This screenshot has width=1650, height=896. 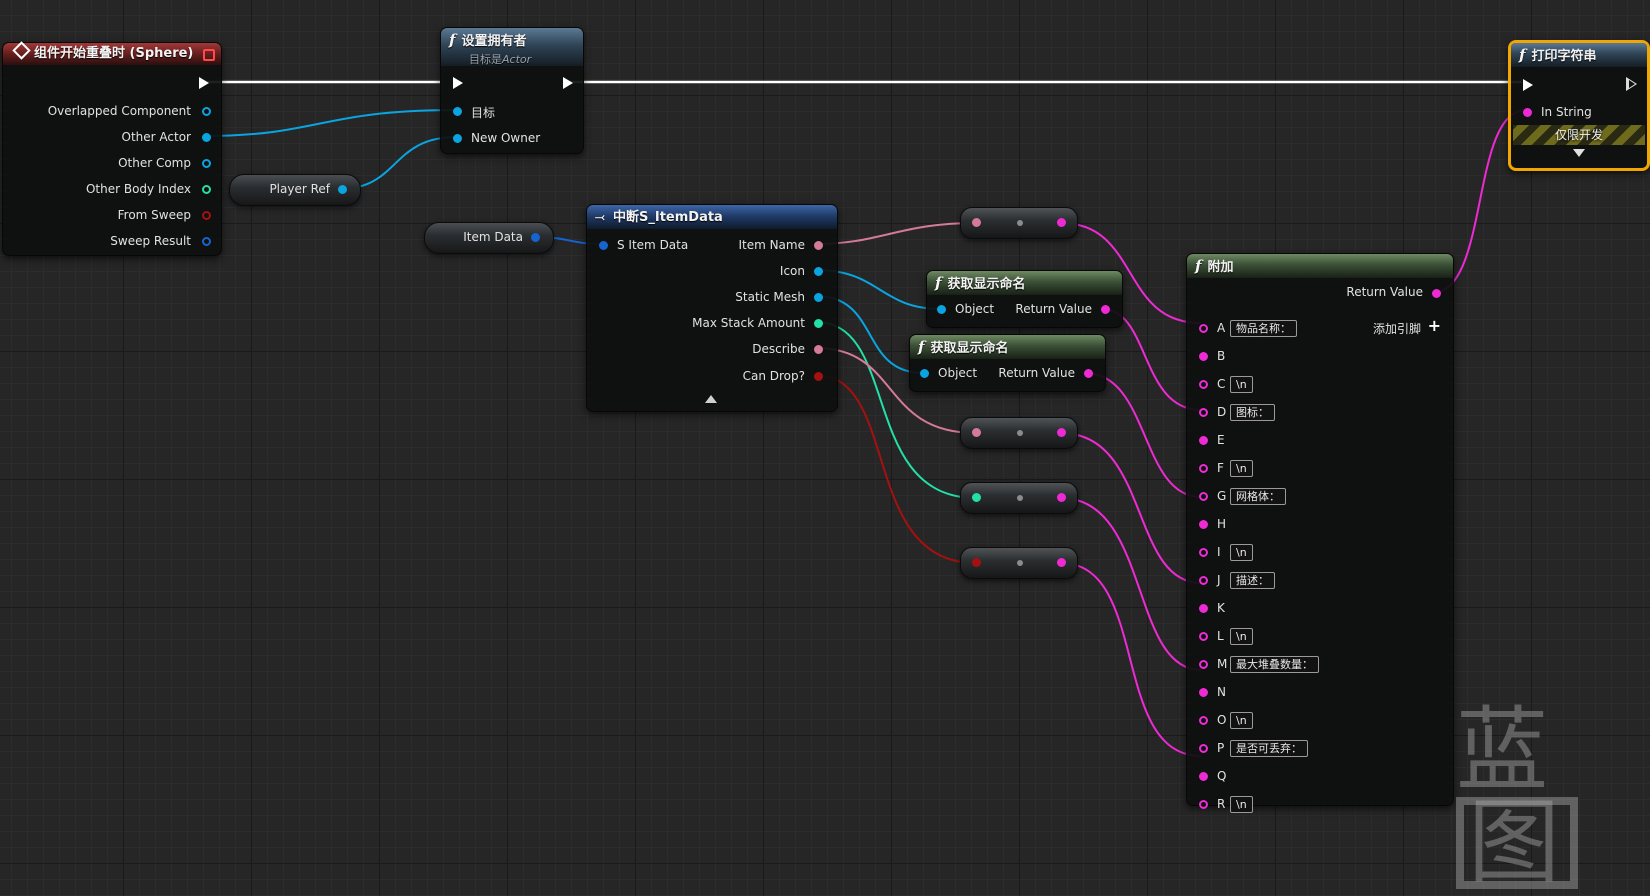 What do you see at coordinates (1220, 267) in the screenshot?
I see `append-title: 附加` at bounding box center [1220, 267].